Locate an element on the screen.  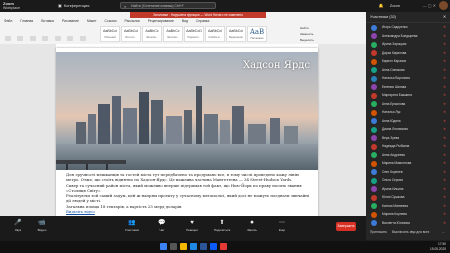
style-normal: AaBbCcl Обычный is located at coordinates (110, 34).